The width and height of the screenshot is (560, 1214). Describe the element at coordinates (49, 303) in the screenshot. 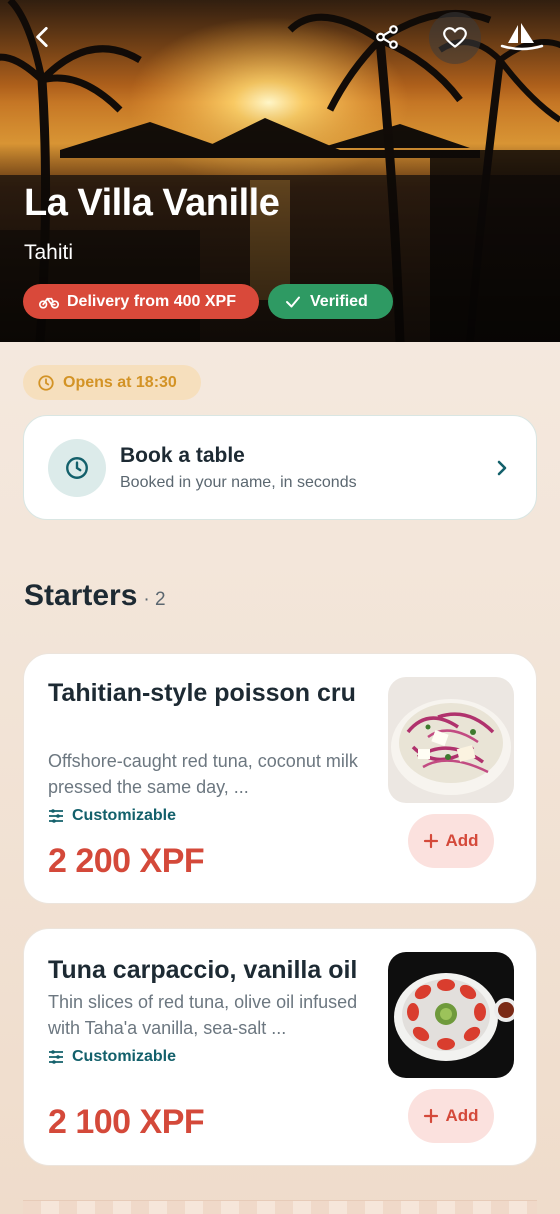

I see `bike-icon` at that location.